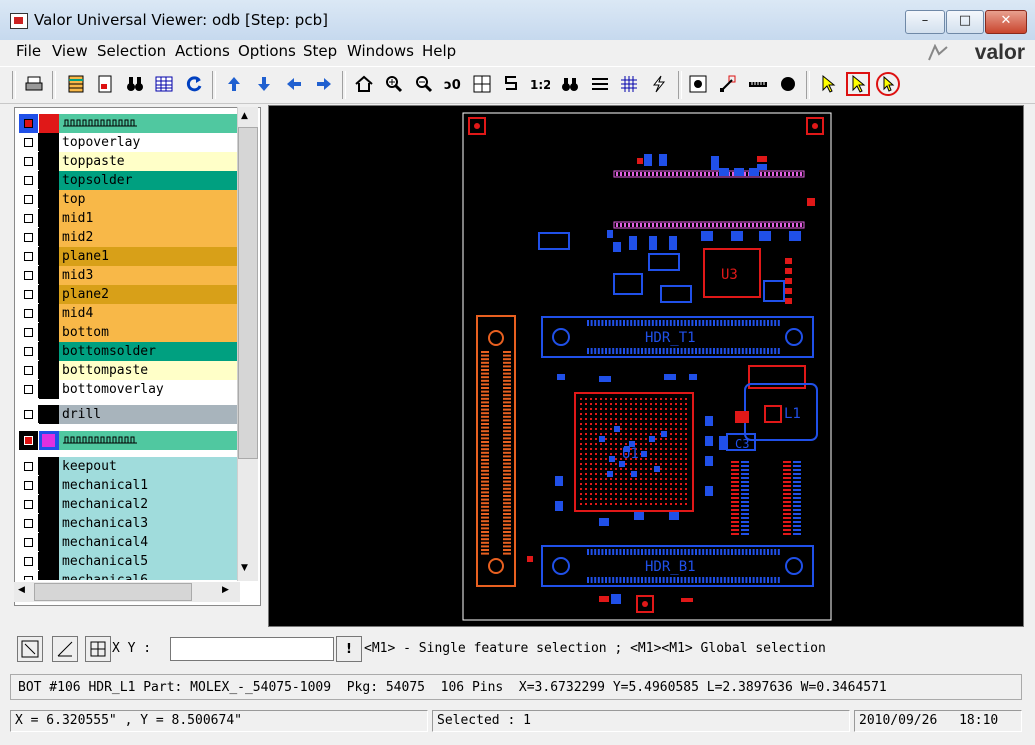 The height and width of the screenshot is (745, 1035). I want to click on layer-row-mechanical5: mechanical5, so click(128, 562).